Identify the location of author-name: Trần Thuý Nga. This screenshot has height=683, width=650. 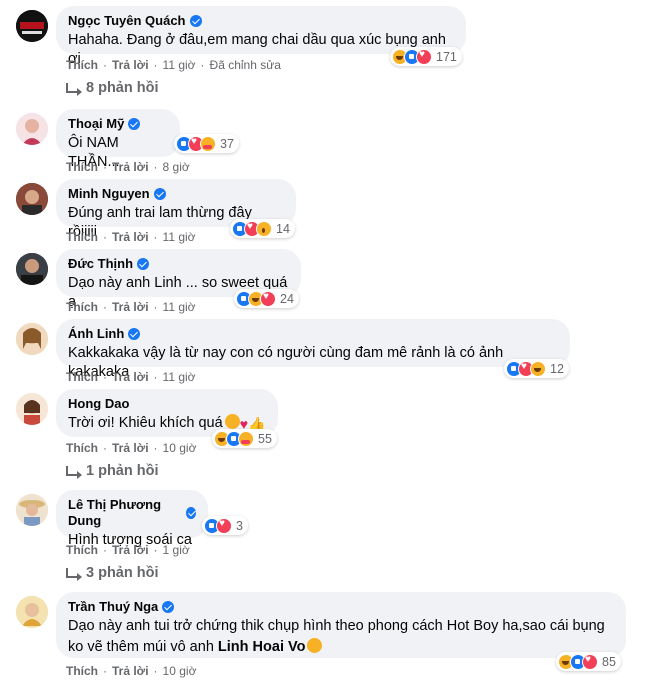
(113, 607).